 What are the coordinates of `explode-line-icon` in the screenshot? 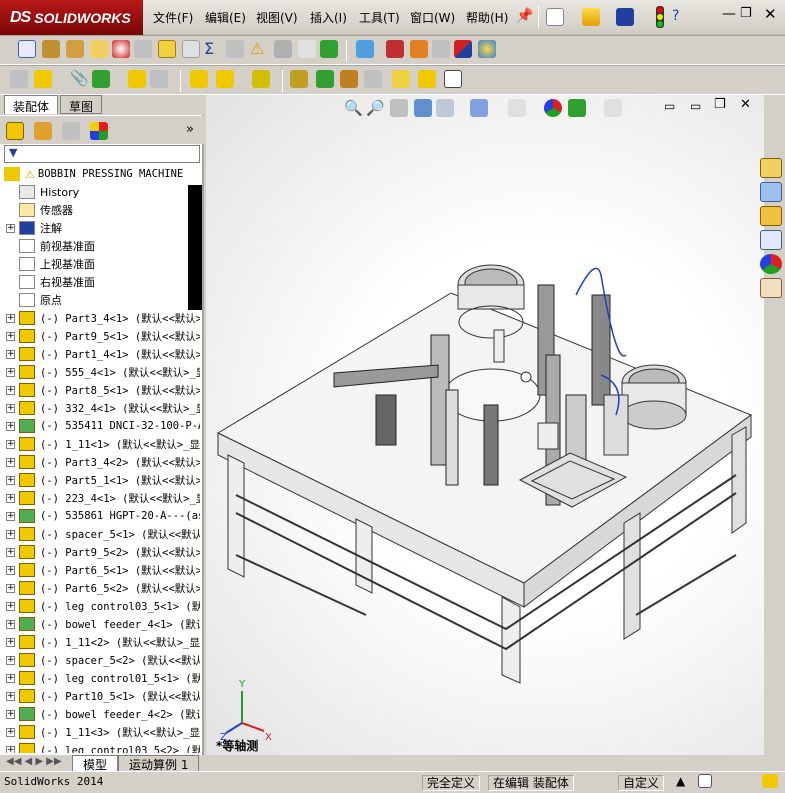 It's located at (373, 79).